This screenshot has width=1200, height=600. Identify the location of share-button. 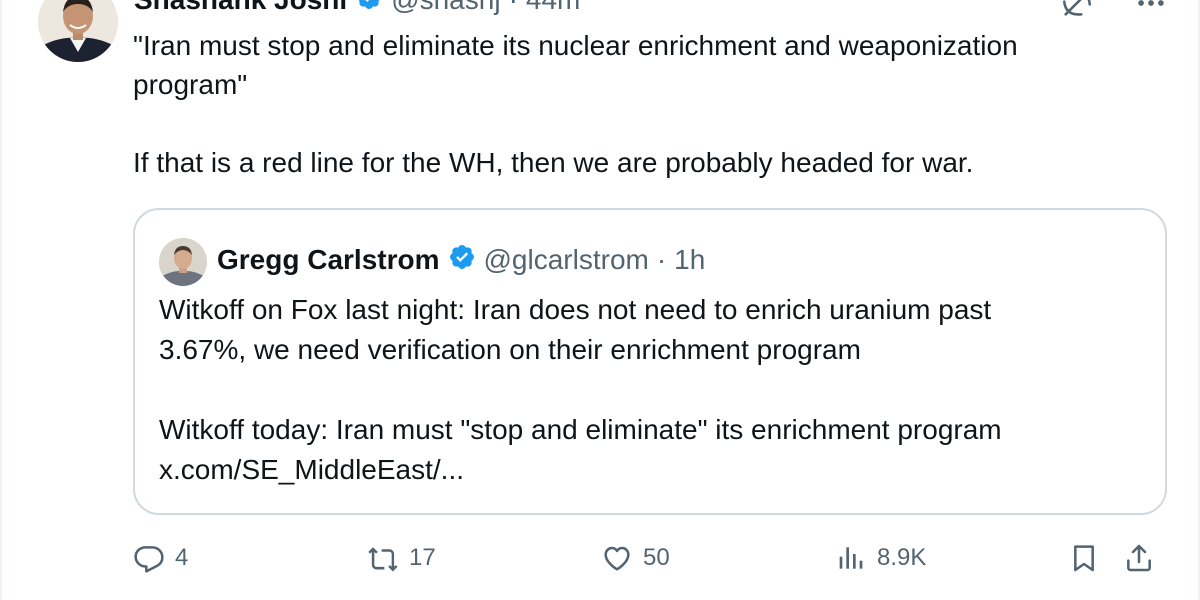
(1139, 558).